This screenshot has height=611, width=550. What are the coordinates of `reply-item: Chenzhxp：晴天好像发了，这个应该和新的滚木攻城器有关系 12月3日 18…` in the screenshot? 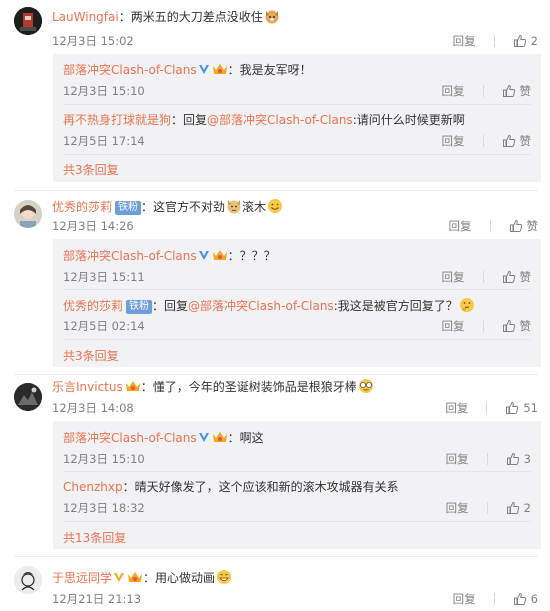 It's located at (297, 497).